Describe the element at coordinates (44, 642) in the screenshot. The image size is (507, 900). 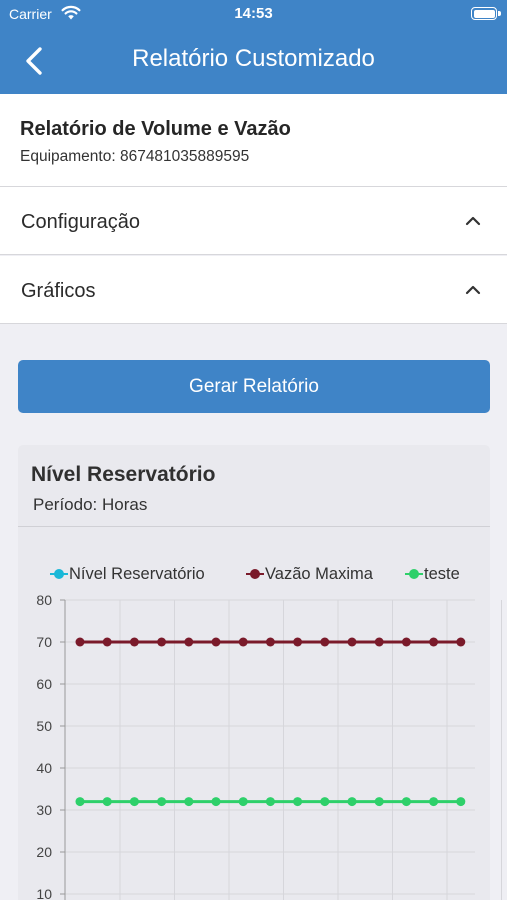
I see `y-tick-label: 70` at that location.